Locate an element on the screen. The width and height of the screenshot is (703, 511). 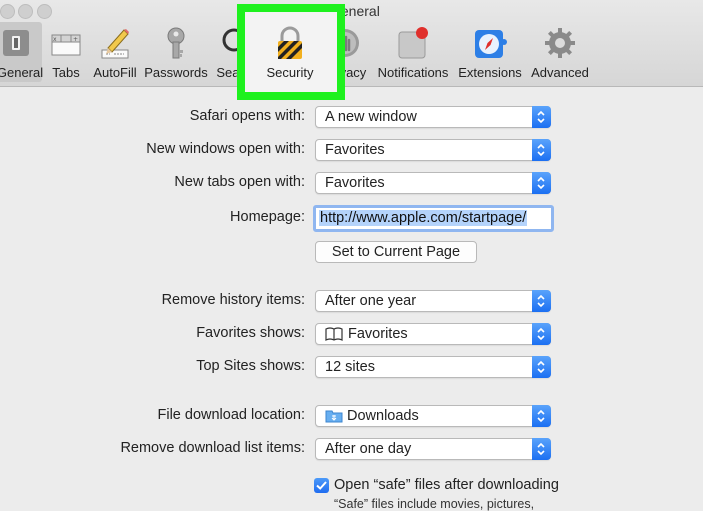
download-location-popup: Downloads is located at coordinates (433, 416).